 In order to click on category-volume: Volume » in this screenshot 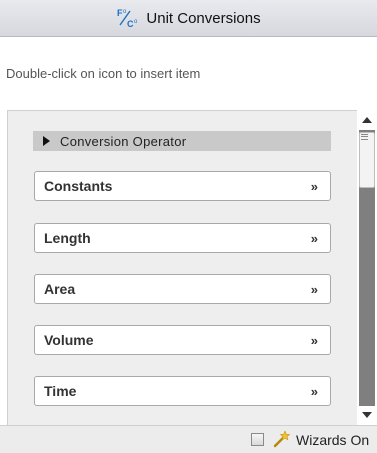, I will do `click(182, 340)`.